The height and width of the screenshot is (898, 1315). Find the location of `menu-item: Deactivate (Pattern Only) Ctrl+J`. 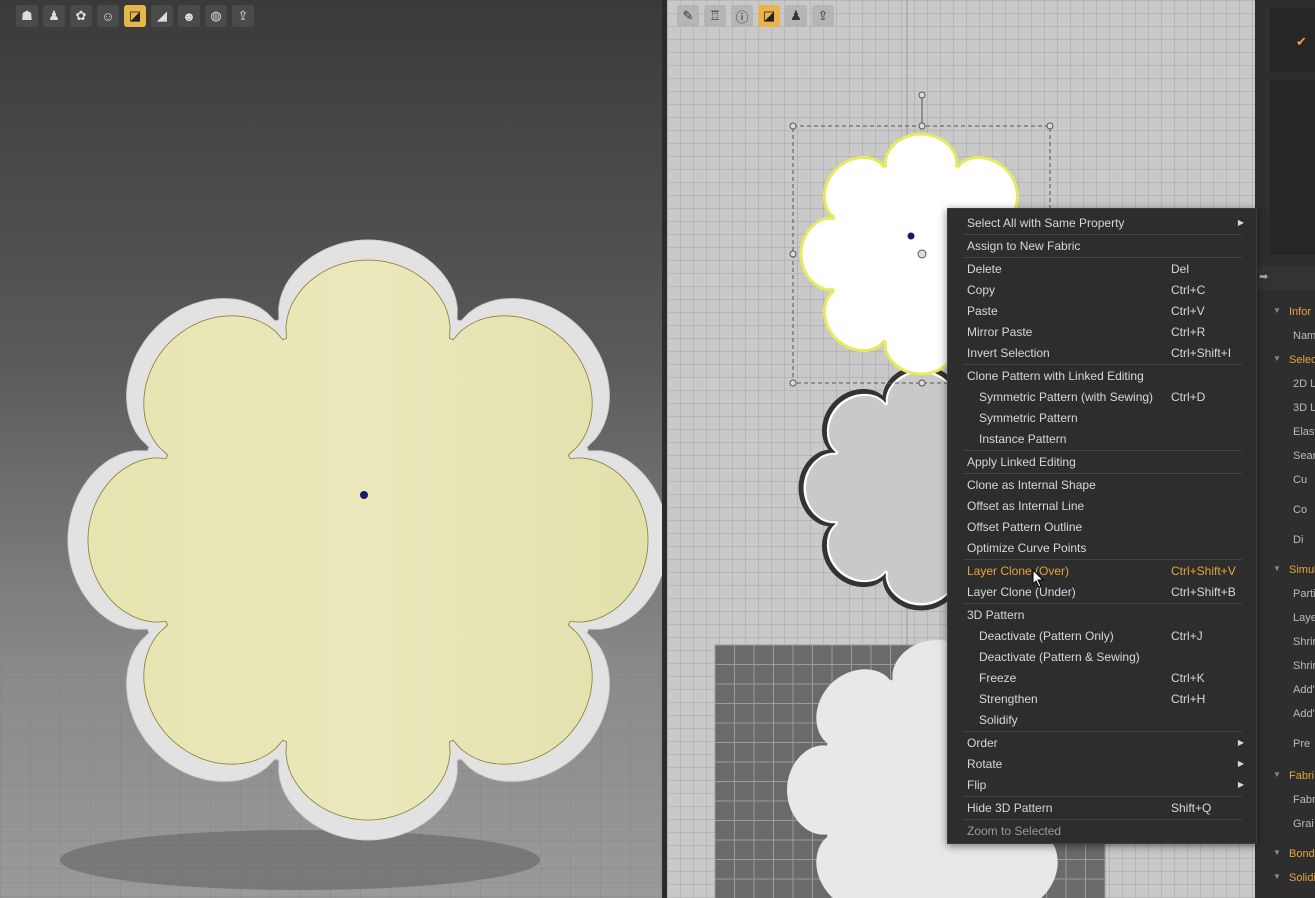

menu-item: Deactivate (Pattern Only) Ctrl+J is located at coordinates (1102, 635).